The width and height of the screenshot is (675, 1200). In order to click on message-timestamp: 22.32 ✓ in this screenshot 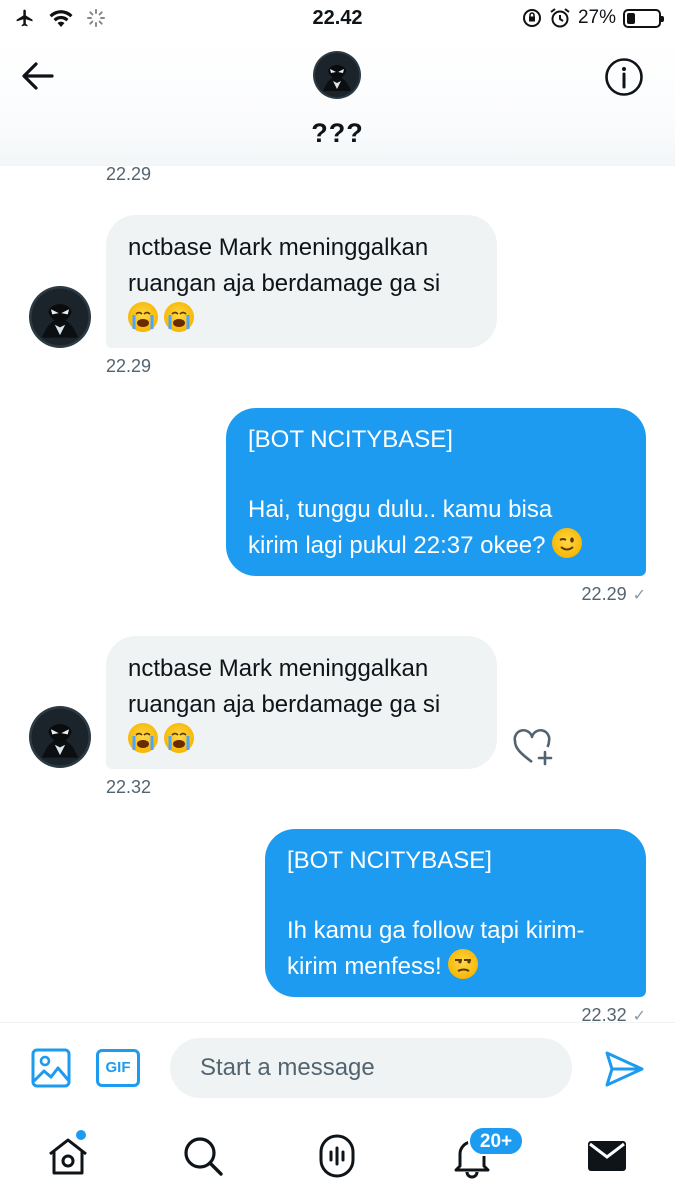, I will do `click(573, 1013)`.